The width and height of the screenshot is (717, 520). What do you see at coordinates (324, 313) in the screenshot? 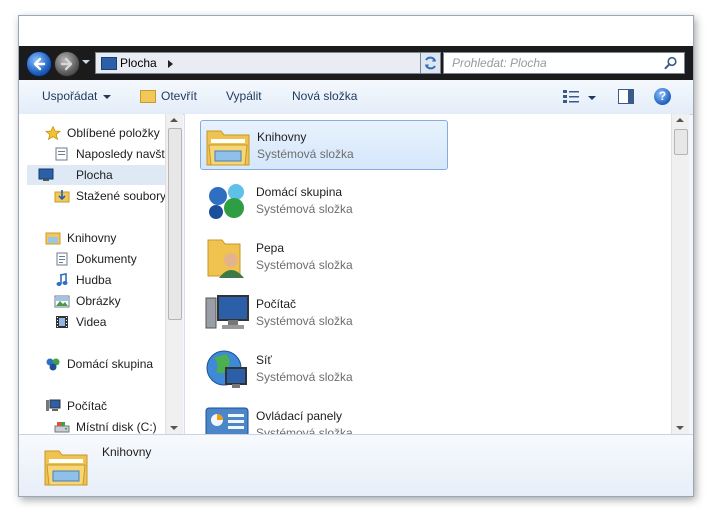
I see `list-item: Počítač Systémová složka` at bounding box center [324, 313].